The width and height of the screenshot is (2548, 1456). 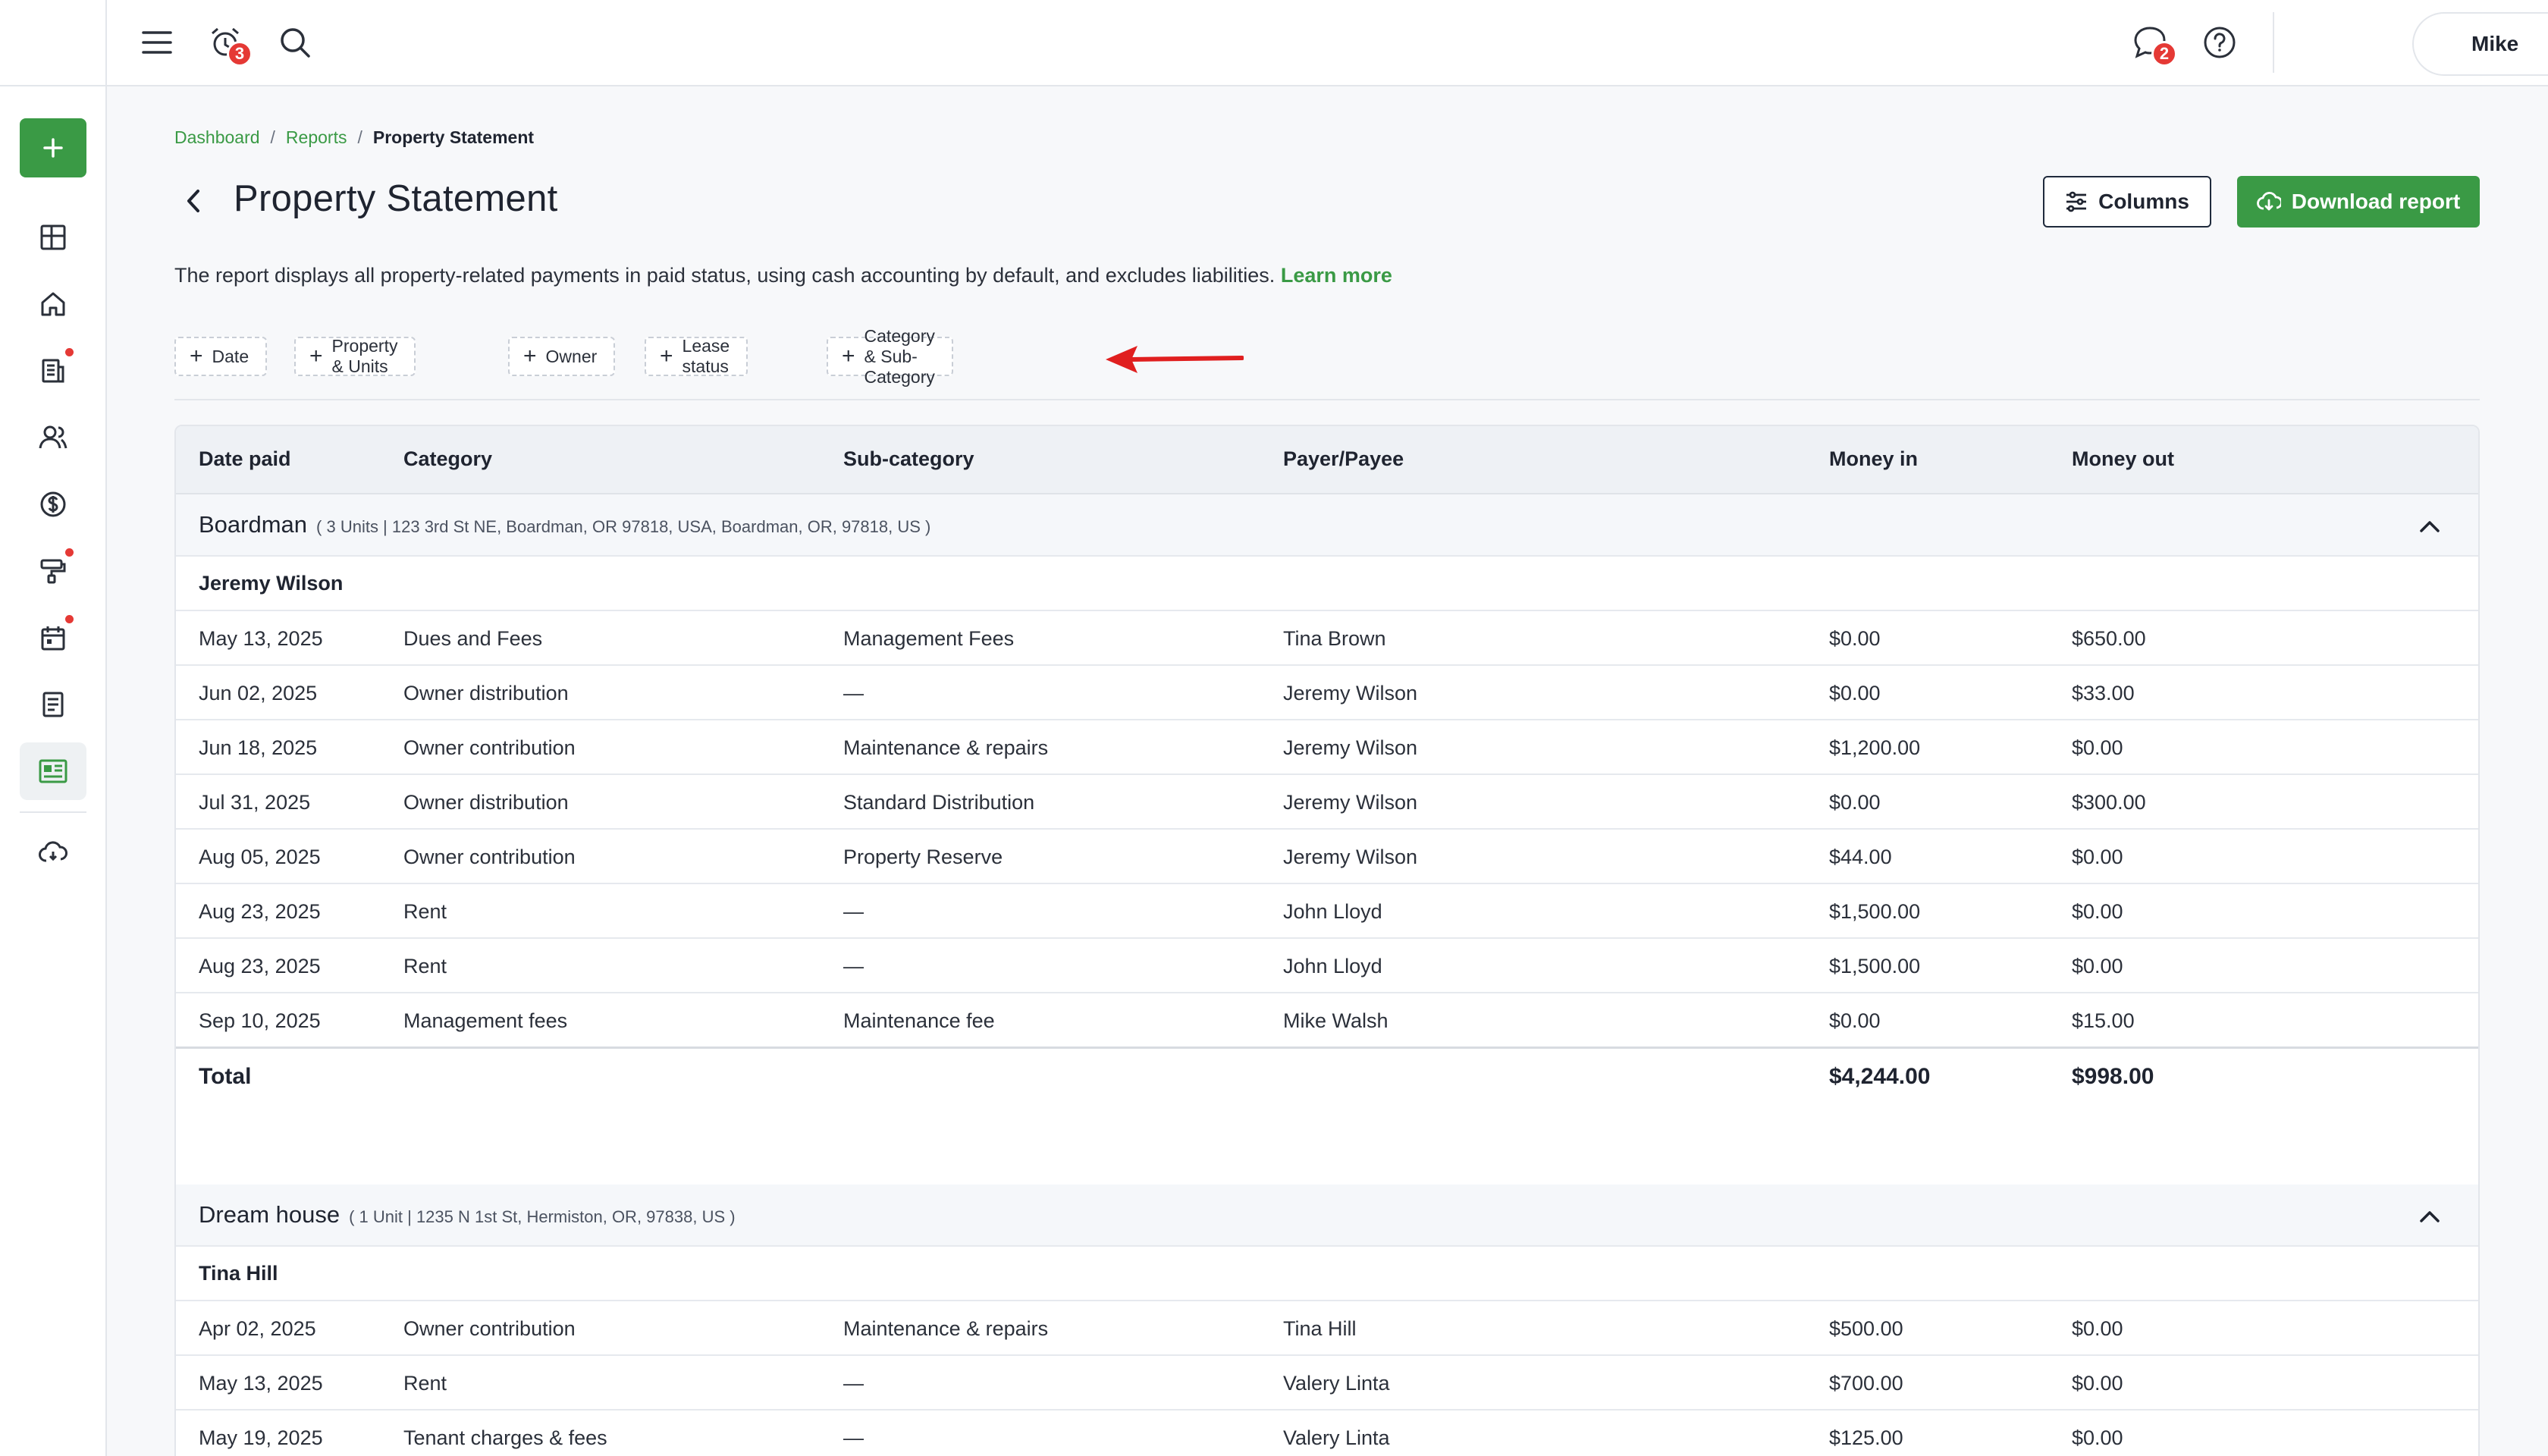 I want to click on sidebar-item-calendar, so click(x=53, y=638).